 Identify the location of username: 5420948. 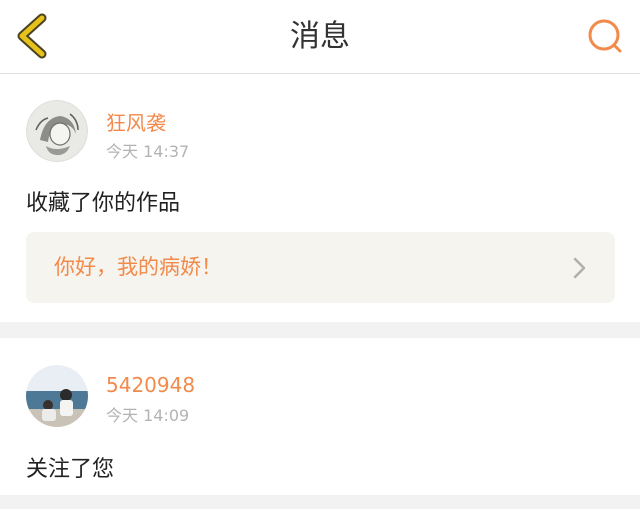
(150, 385).